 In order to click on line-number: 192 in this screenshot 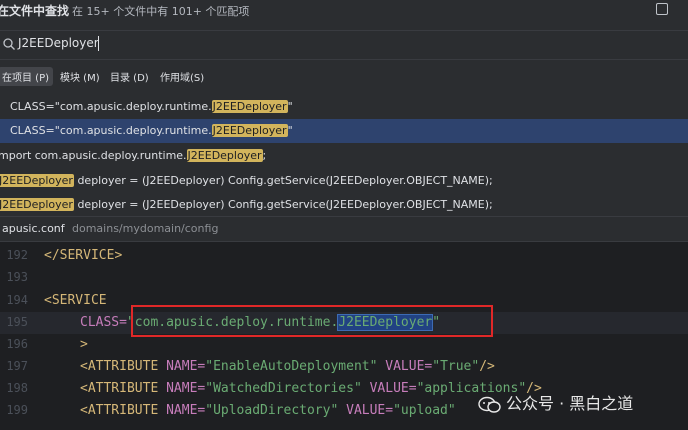, I will do `click(17, 255)`.